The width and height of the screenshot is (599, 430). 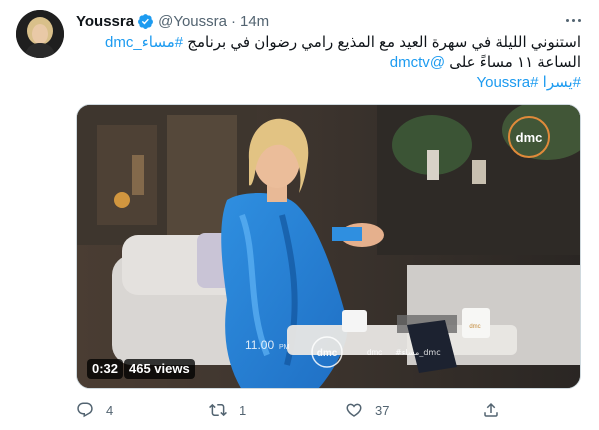 I want to click on overlay-logo-text: dmc, so click(x=327, y=353).